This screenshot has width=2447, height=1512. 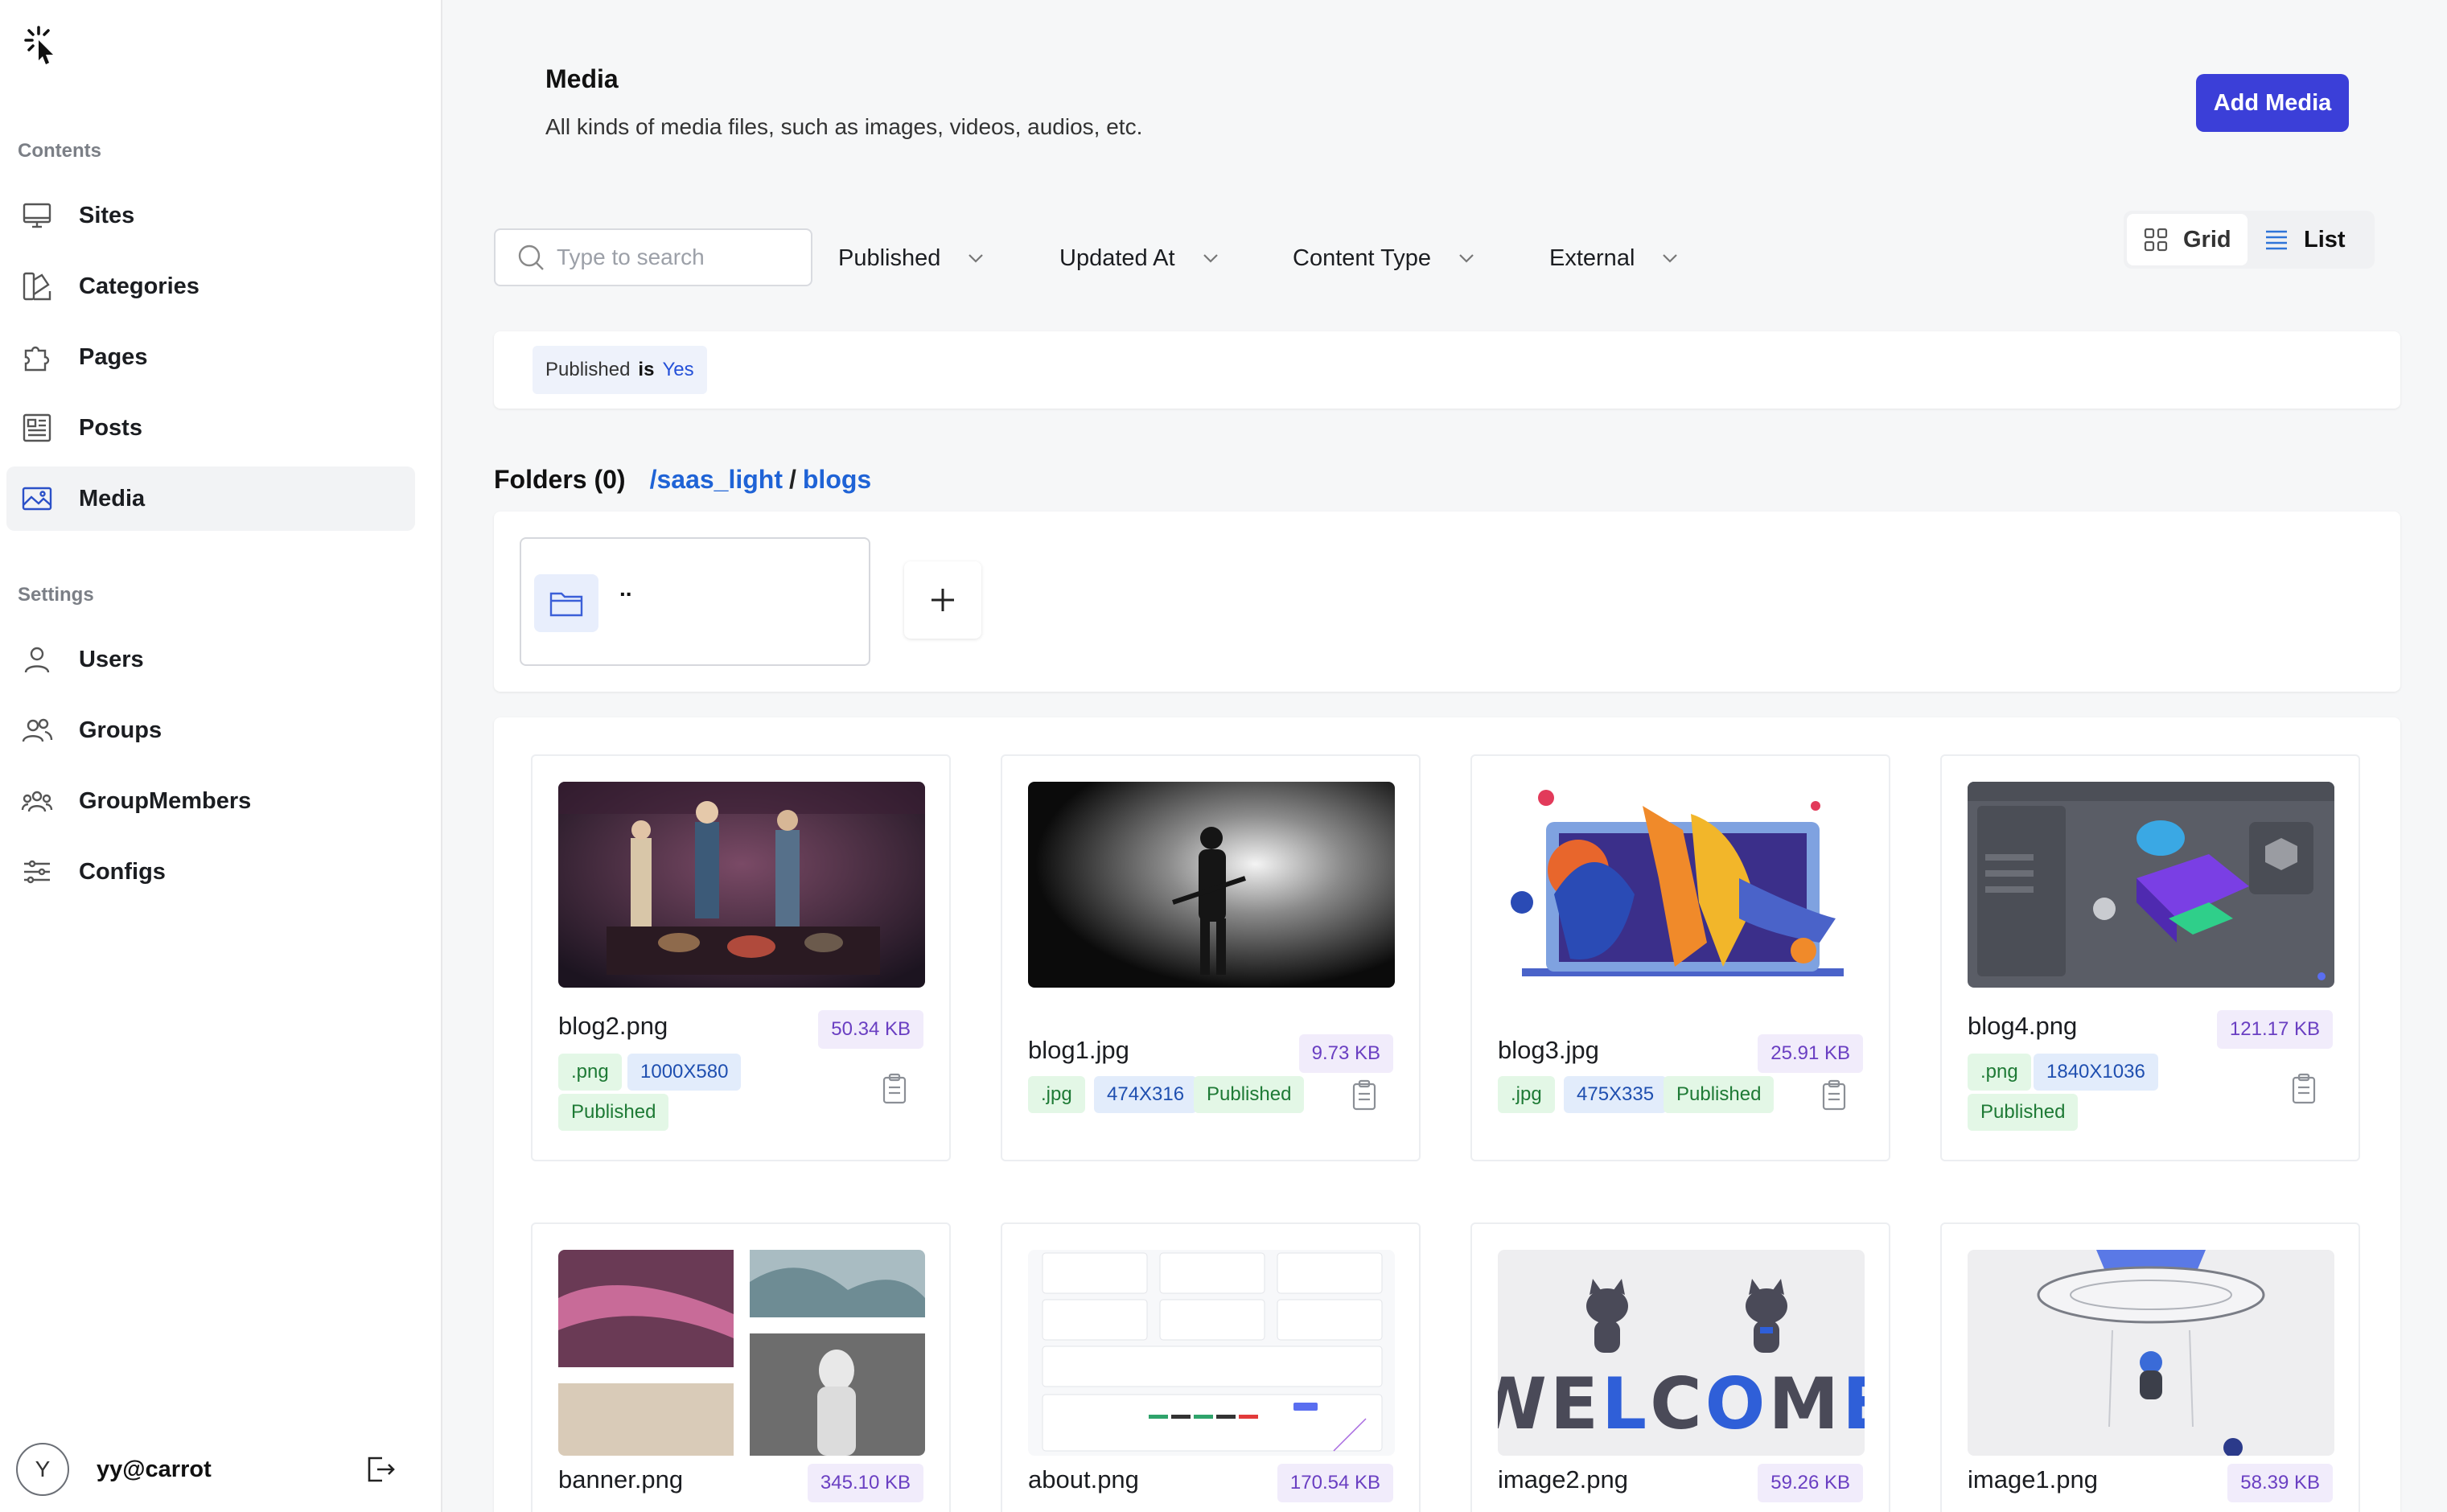 What do you see at coordinates (678, 257) in the screenshot?
I see `search-input` at bounding box center [678, 257].